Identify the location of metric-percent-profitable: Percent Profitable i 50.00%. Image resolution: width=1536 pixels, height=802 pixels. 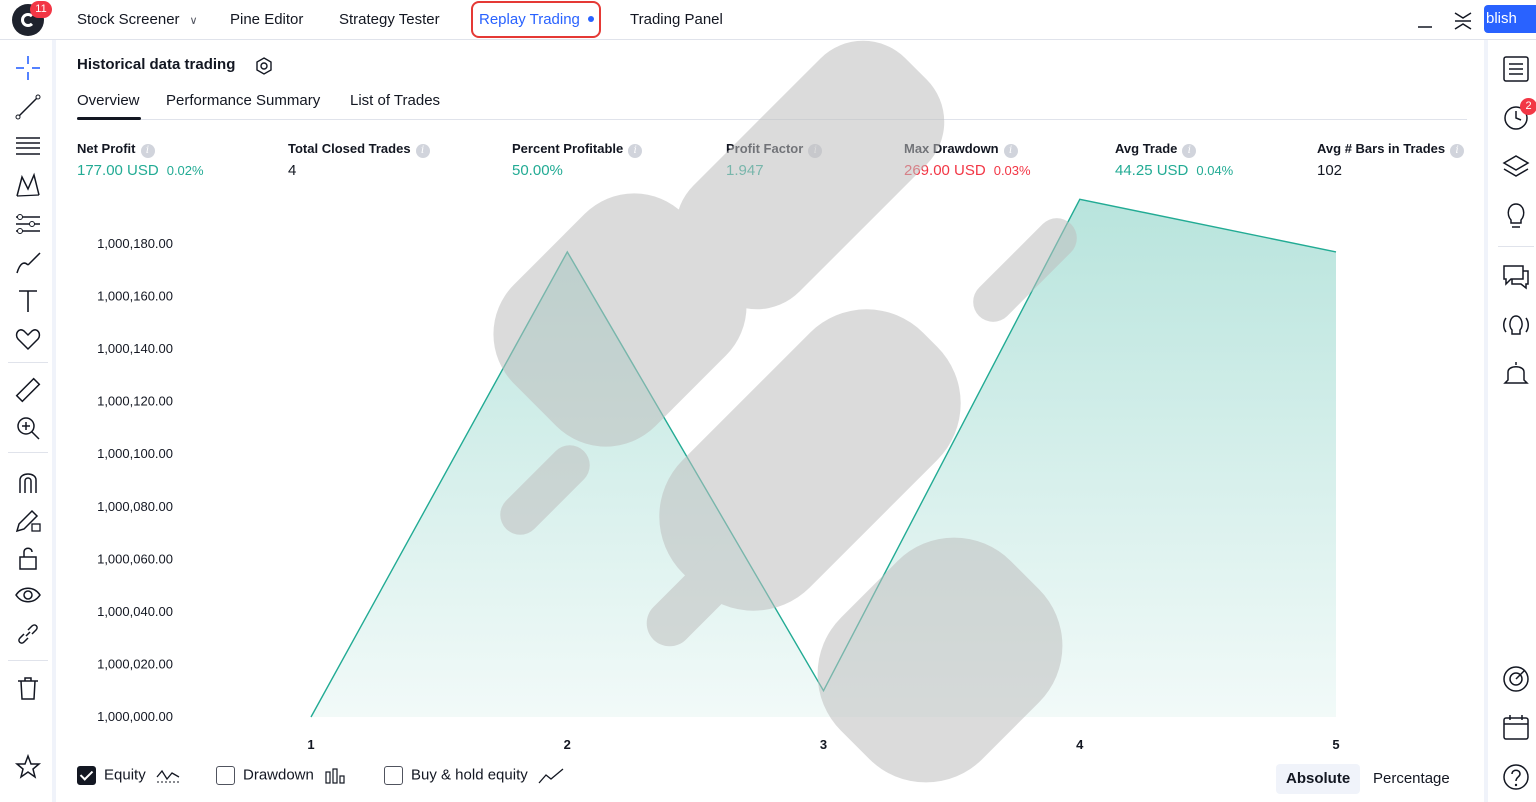
(577, 159).